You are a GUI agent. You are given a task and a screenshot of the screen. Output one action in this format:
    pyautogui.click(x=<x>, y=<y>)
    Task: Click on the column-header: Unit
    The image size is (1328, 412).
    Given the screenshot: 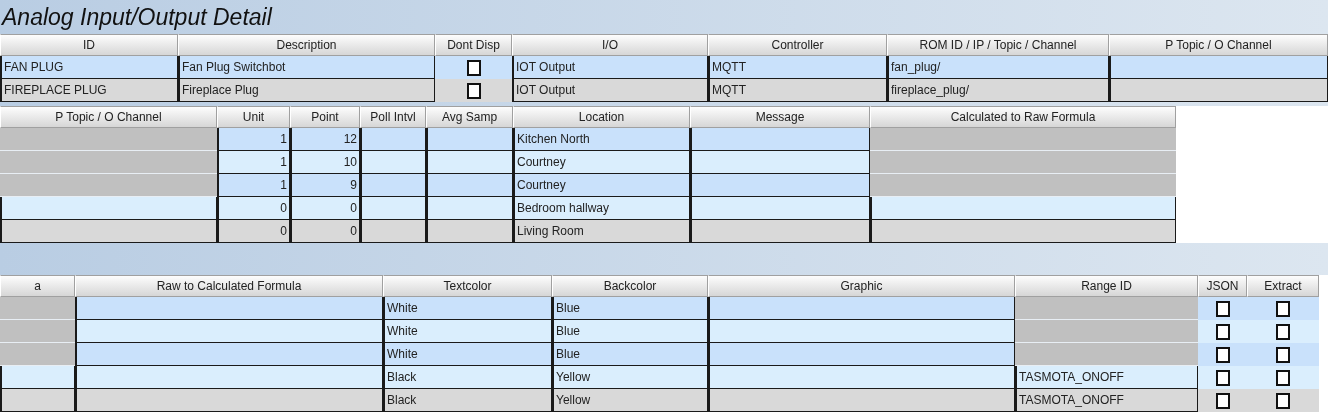 What is the action you would take?
    pyautogui.click(x=253, y=117)
    